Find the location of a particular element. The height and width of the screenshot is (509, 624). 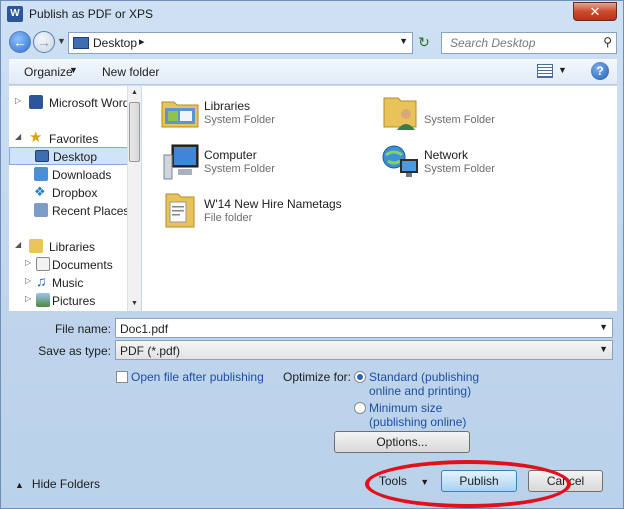

tree-item-microsoft-word: ▷ Microsoft Word is located at coordinates (74, 103).